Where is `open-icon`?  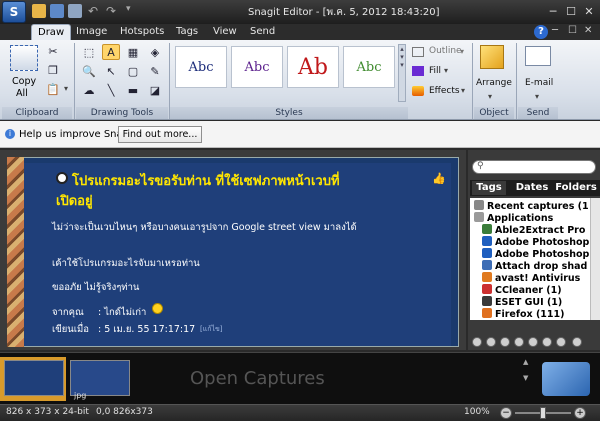
open-icon is located at coordinates (39, 11).